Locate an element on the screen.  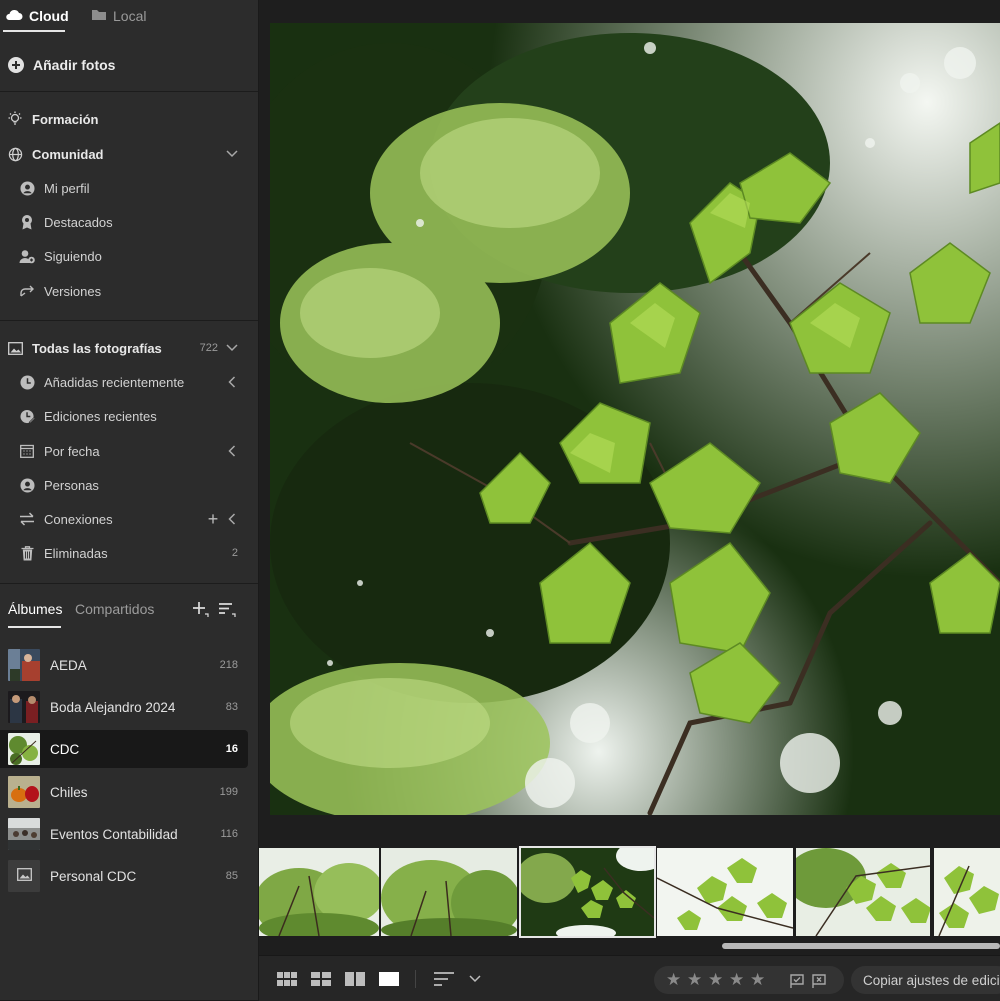
star-3-icon: ★ is located at coordinates (715, 980).